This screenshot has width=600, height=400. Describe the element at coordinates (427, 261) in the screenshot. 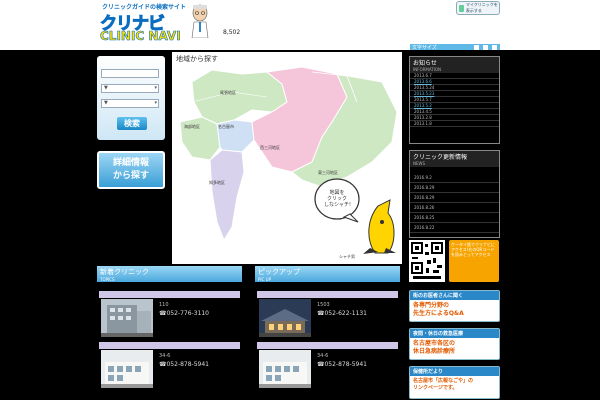

I see `qr-code-icon` at that location.